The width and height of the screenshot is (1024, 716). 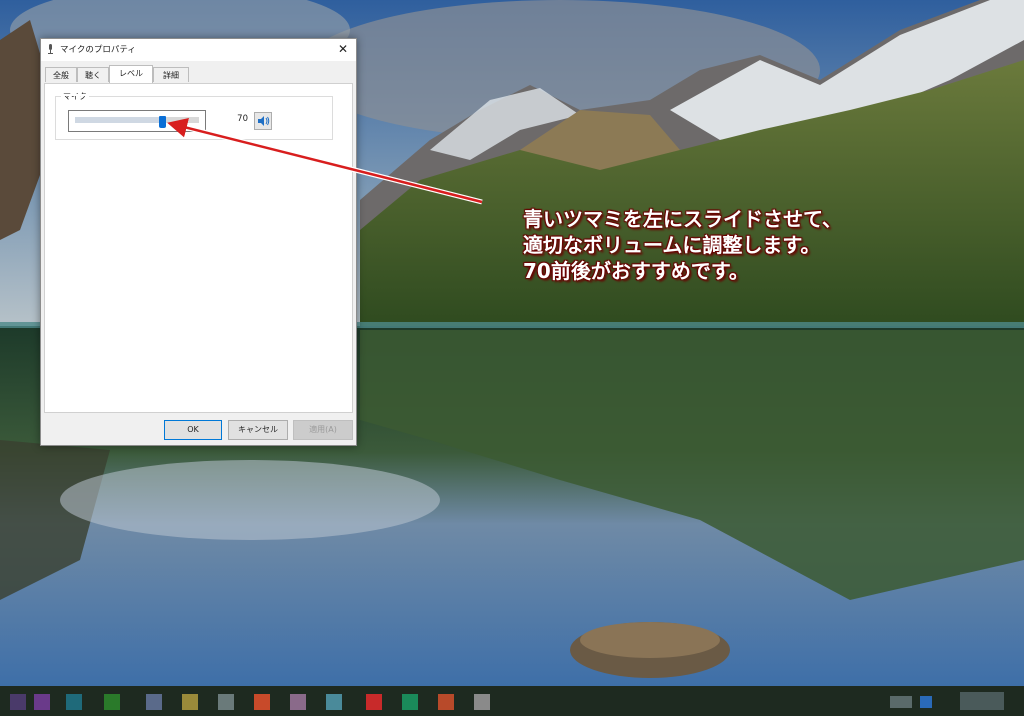 I want to click on slider-track, so click(x=137, y=122).